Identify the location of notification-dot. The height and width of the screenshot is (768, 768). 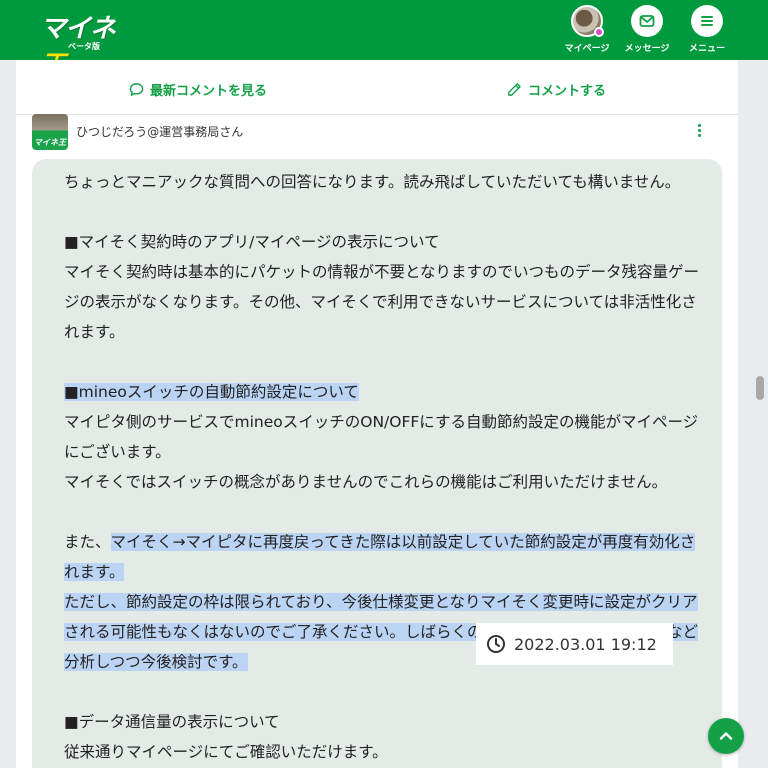
(599, 32).